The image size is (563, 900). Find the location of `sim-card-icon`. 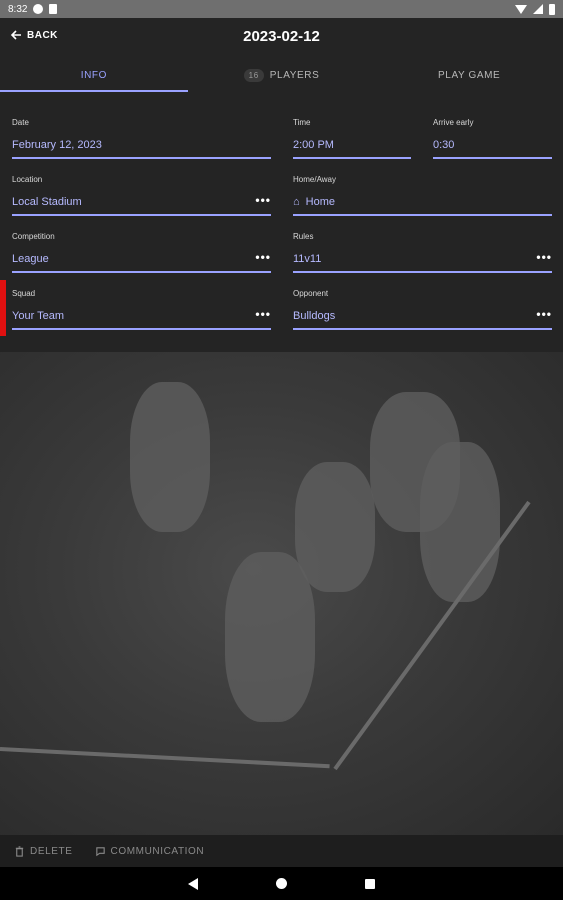

sim-card-icon is located at coordinates (53, 9).